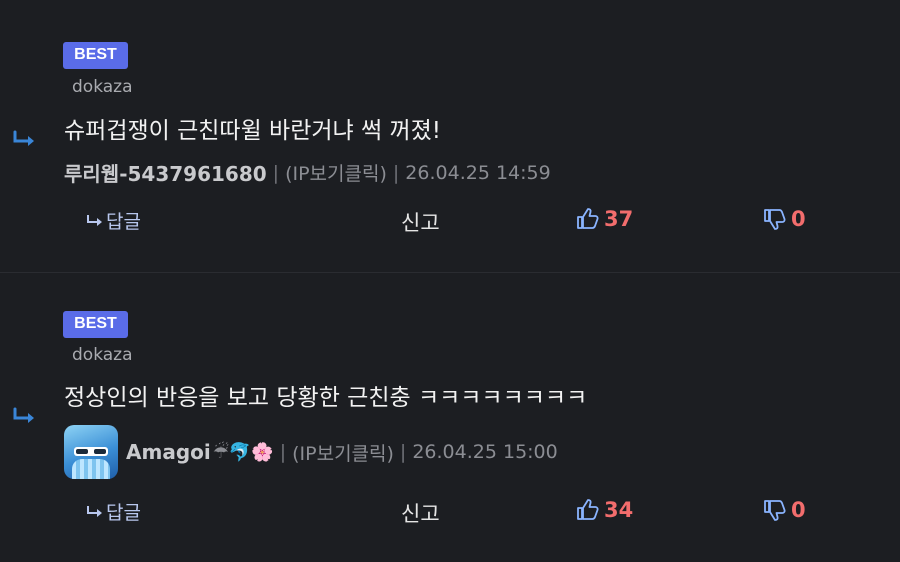  Describe the element at coordinates (243, 452) in the screenshot. I see `author-emojis: ☔🐬🌸` at that location.